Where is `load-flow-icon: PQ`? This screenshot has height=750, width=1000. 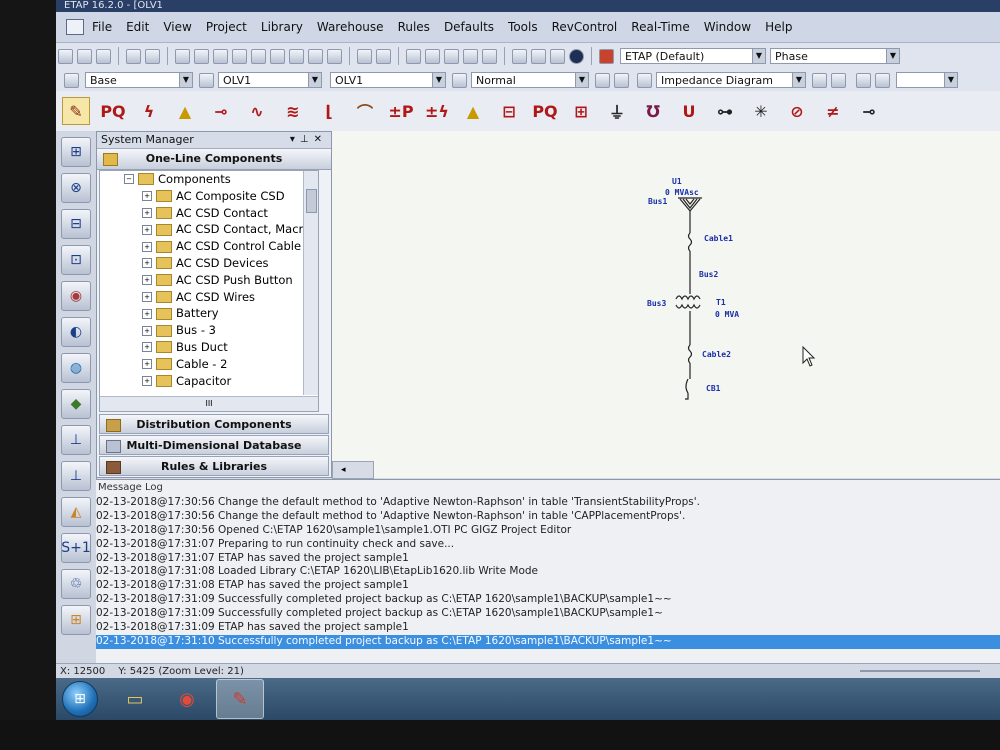 load-flow-icon: PQ is located at coordinates (113, 111).